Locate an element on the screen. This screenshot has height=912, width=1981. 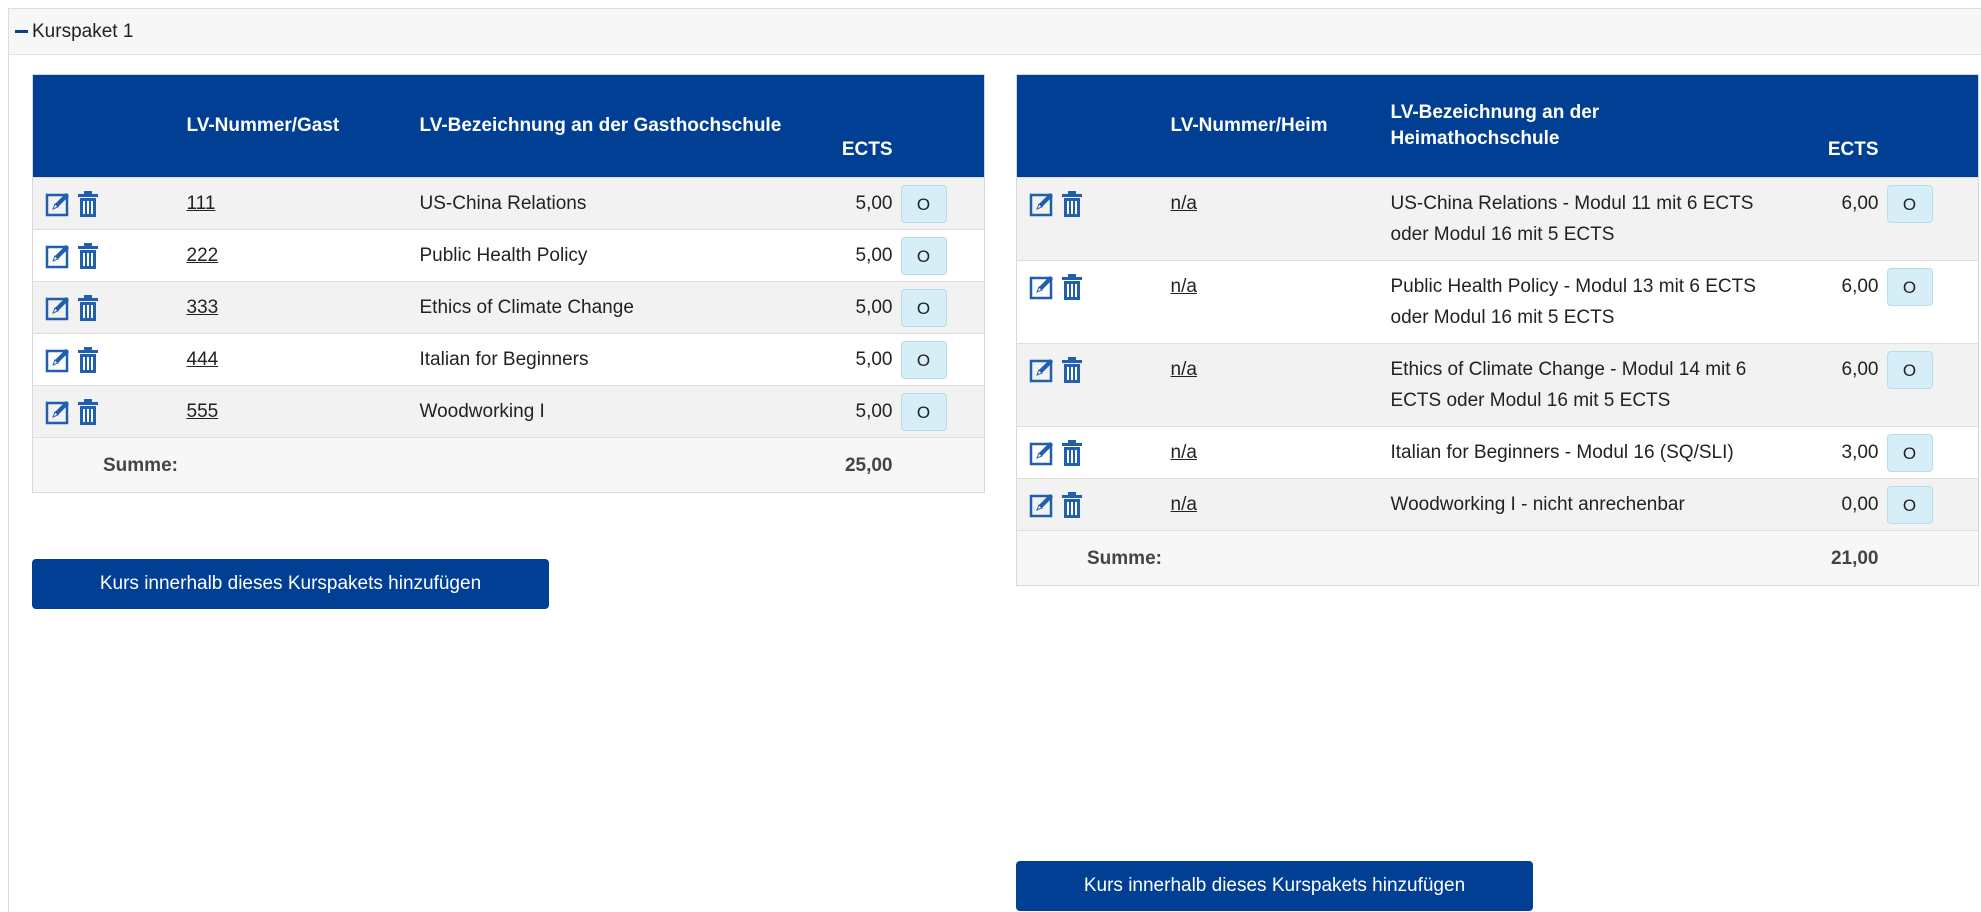
course-description: Woodworking I is located at coordinates (608, 411).